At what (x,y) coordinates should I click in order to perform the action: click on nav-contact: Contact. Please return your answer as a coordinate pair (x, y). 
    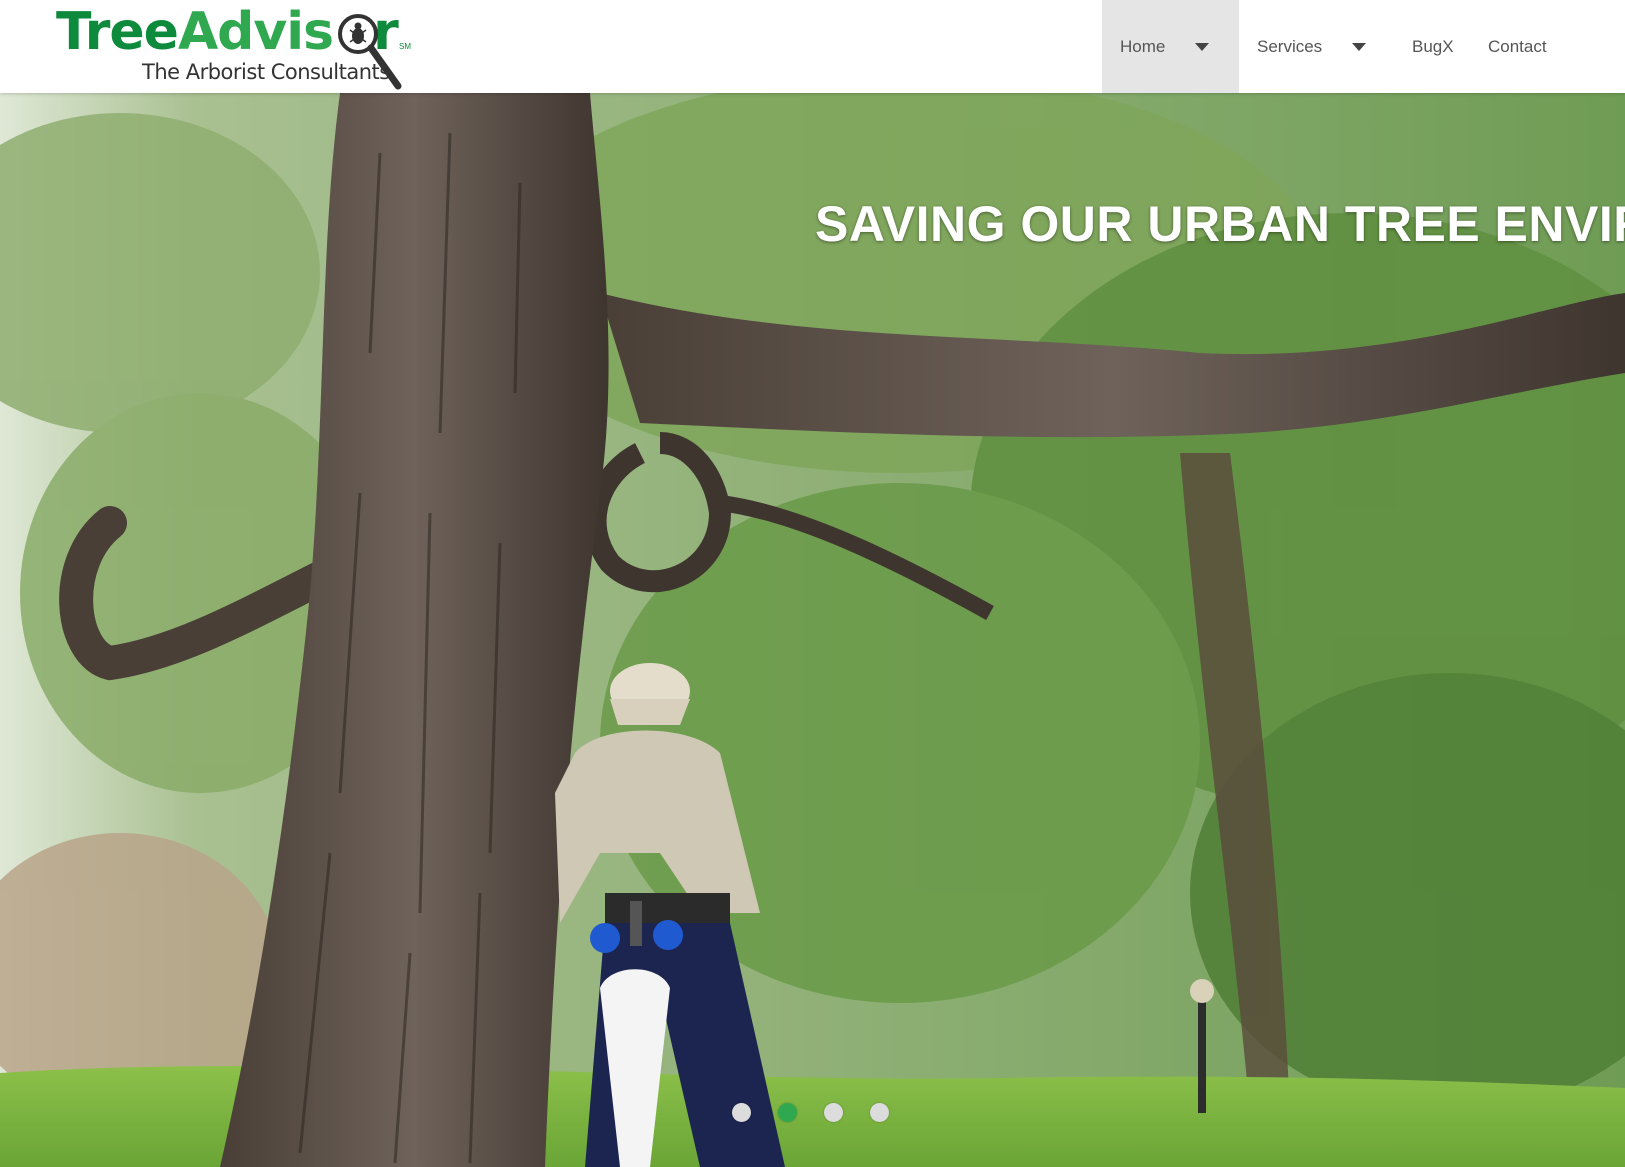
    Looking at the image, I should click on (1517, 46).